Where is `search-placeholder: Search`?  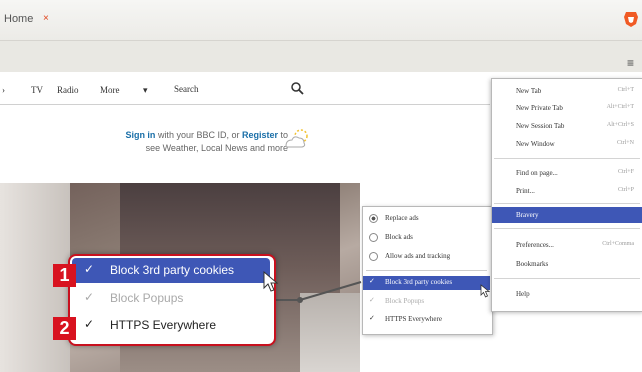
search-placeholder: Search is located at coordinates (186, 89).